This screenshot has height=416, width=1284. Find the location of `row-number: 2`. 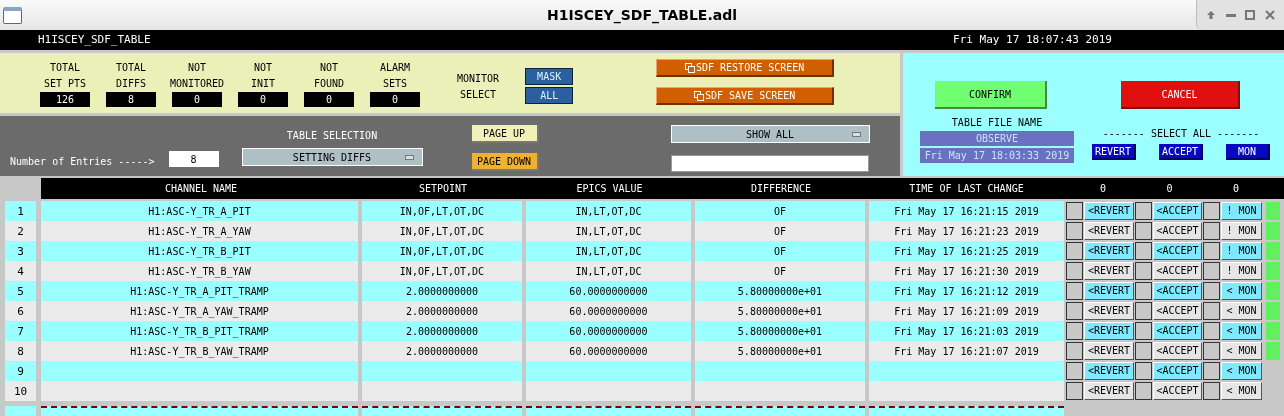

row-number: 2 is located at coordinates (20, 231).